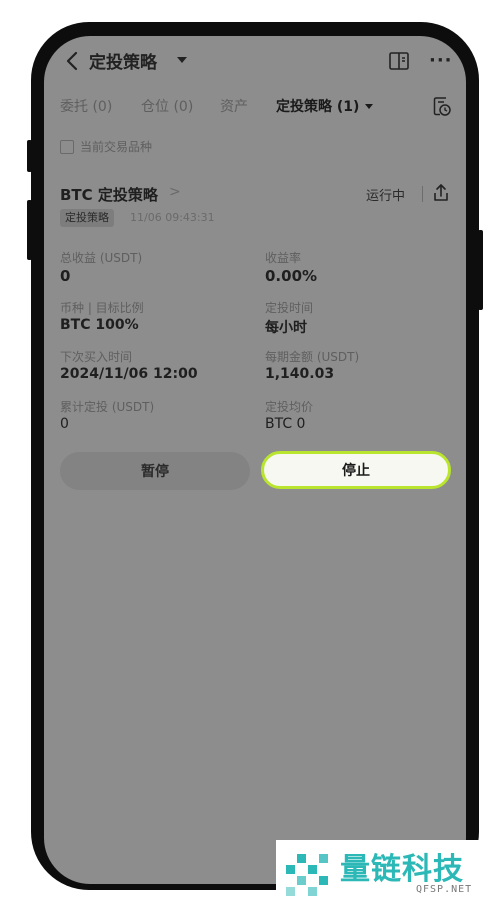  What do you see at coordinates (123, 60) in the screenshot?
I see `page-title: 定投策略` at bounding box center [123, 60].